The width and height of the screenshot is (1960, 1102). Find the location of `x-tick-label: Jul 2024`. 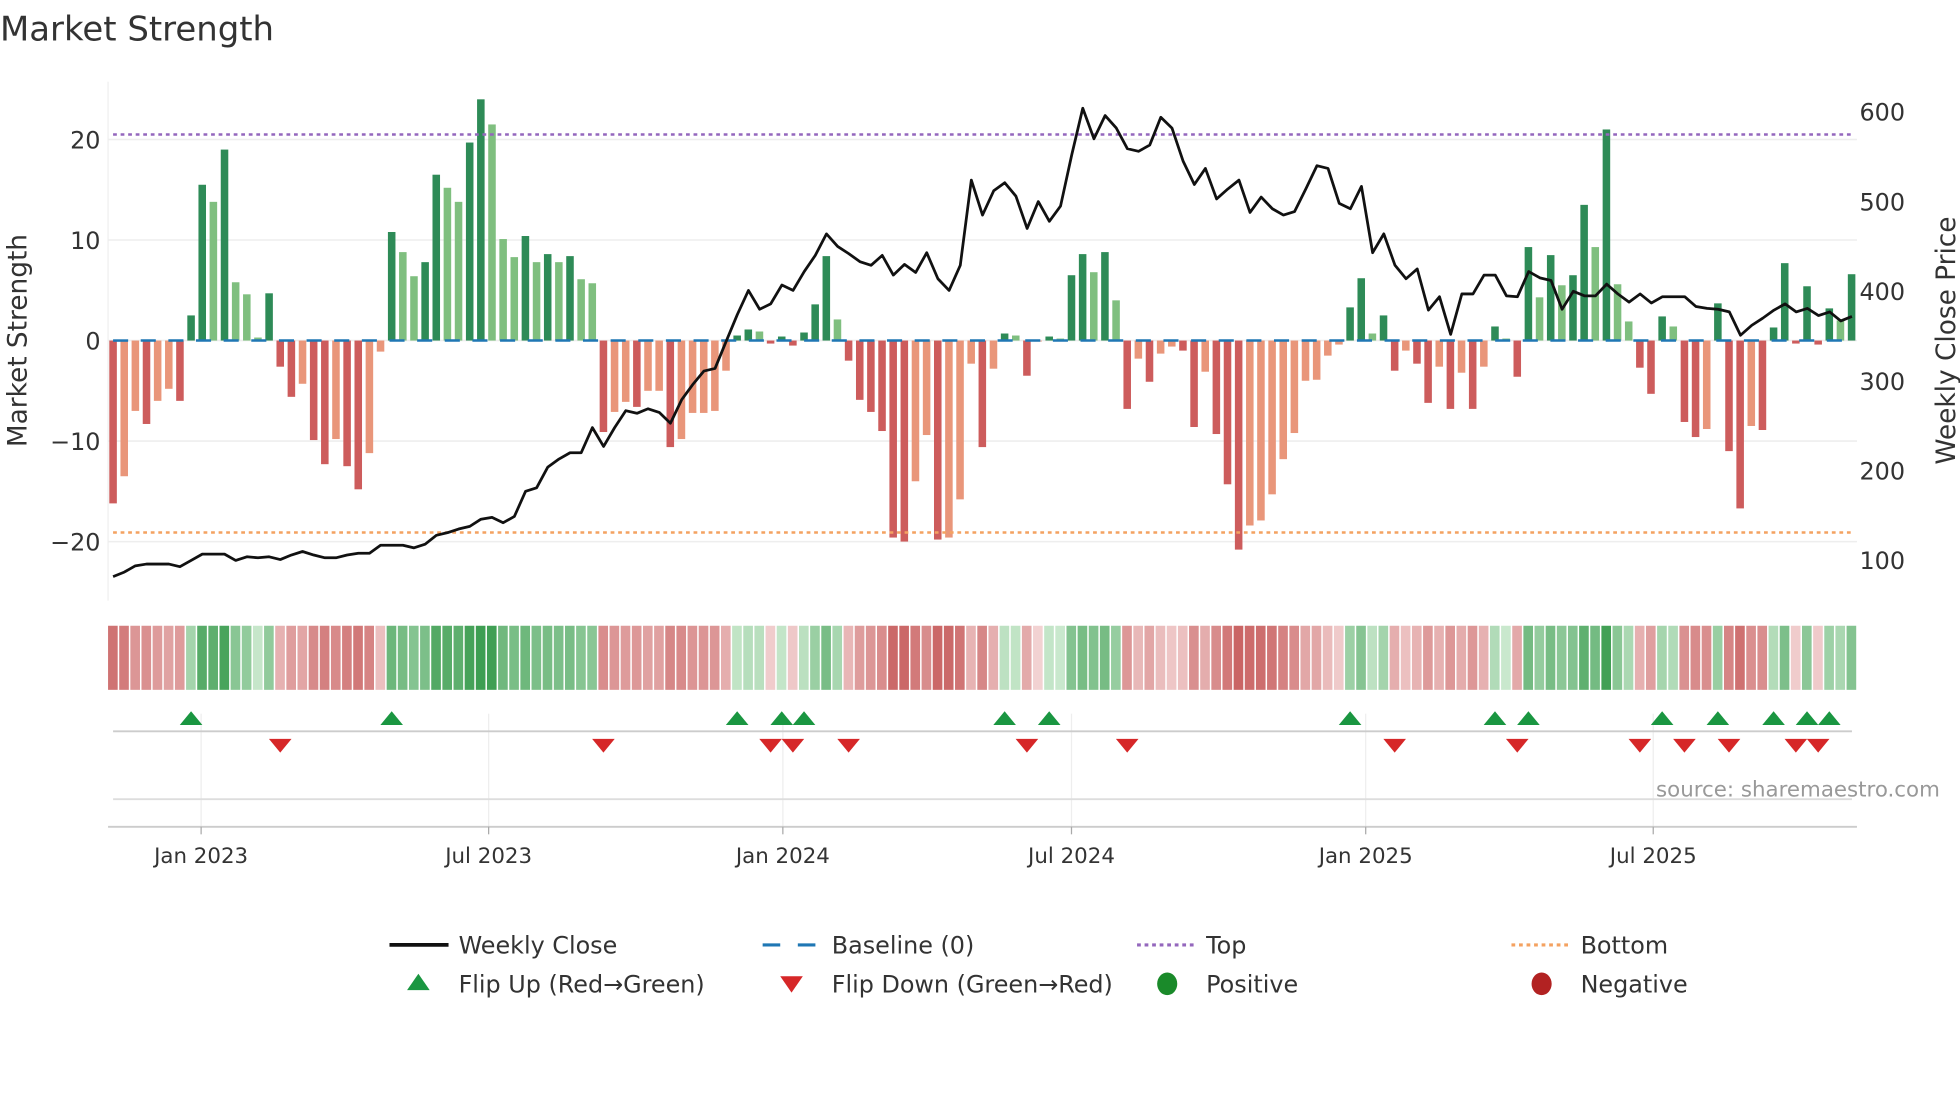

x-tick-label: Jul 2024 is located at coordinates (1070, 856).